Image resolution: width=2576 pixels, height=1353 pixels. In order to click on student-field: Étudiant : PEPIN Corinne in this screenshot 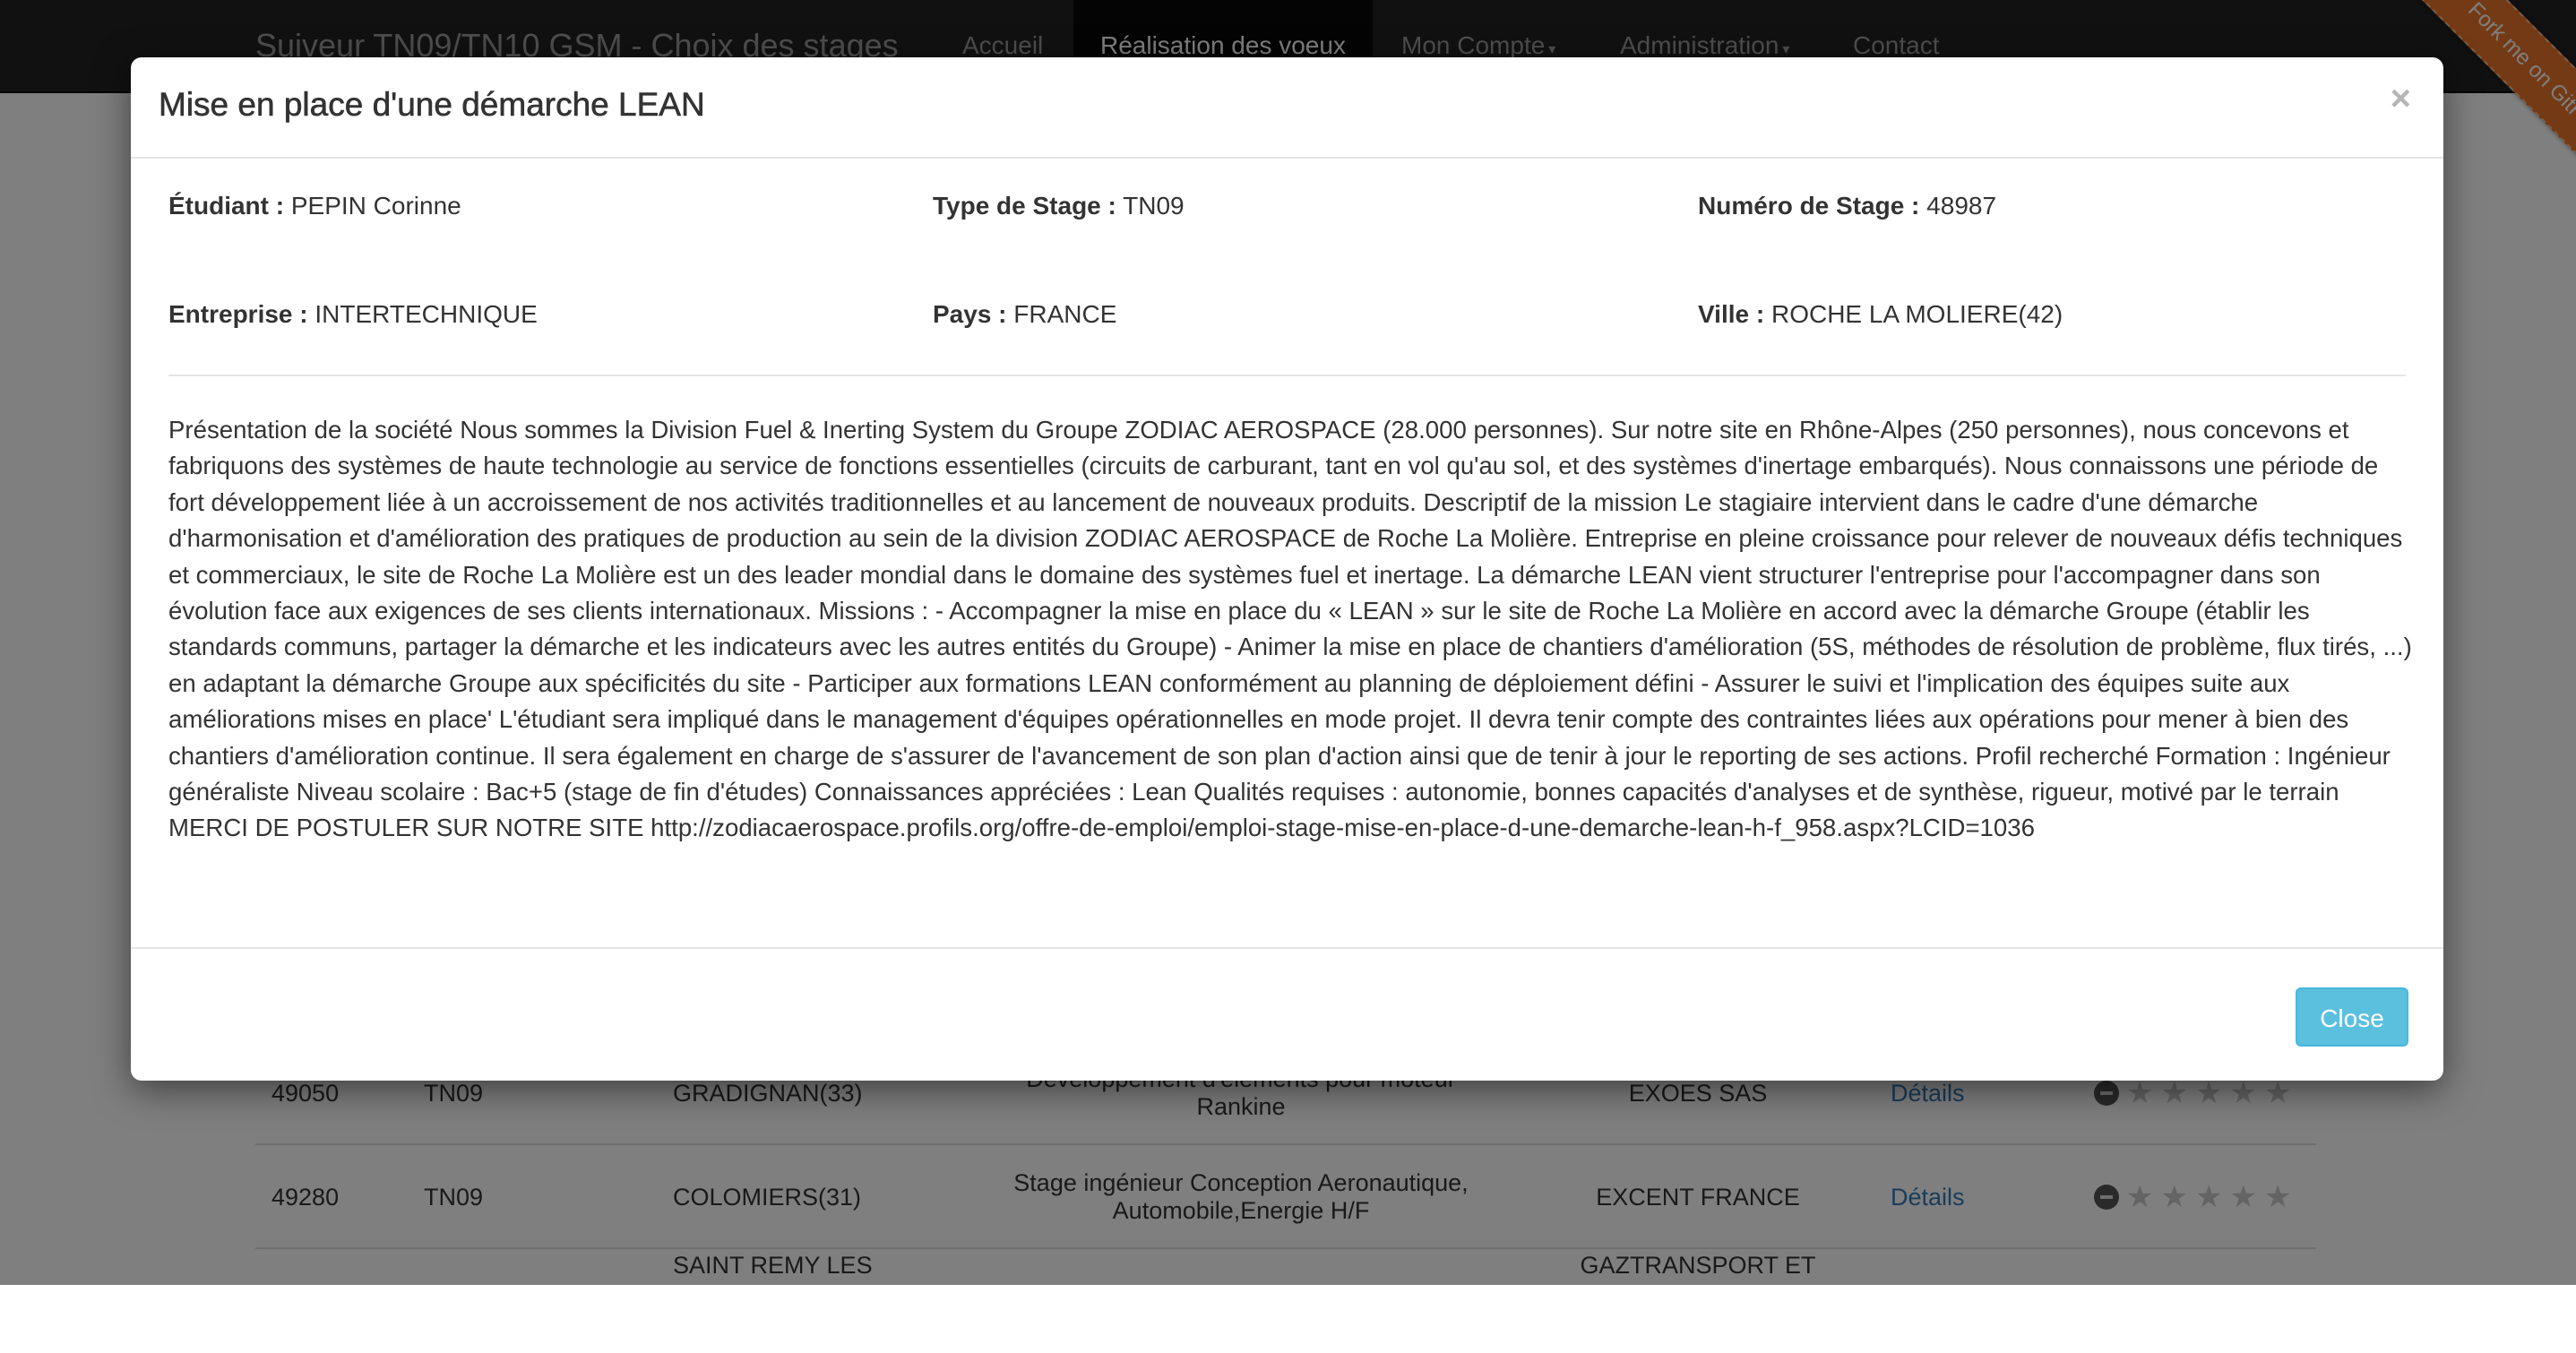, I will do `click(314, 206)`.